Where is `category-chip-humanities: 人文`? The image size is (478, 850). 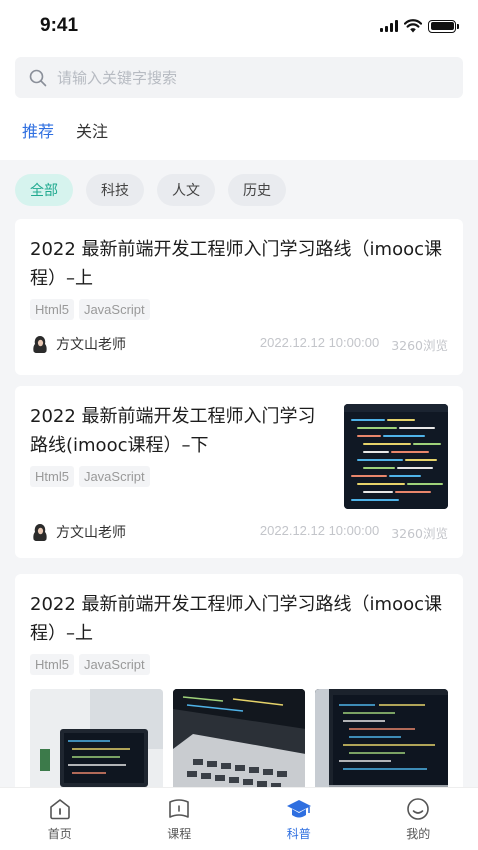 category-chip-humanities: 人文 is located at coordinates (186, 190).